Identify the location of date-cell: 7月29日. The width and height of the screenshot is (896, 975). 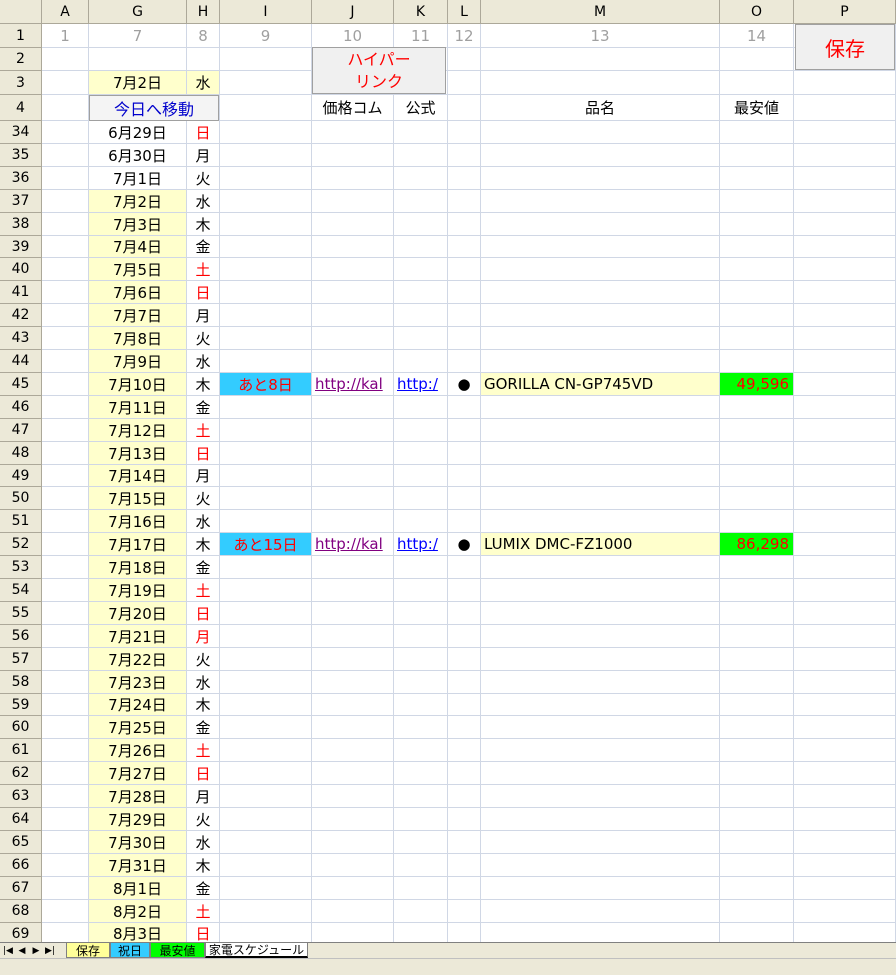
(138, 819).